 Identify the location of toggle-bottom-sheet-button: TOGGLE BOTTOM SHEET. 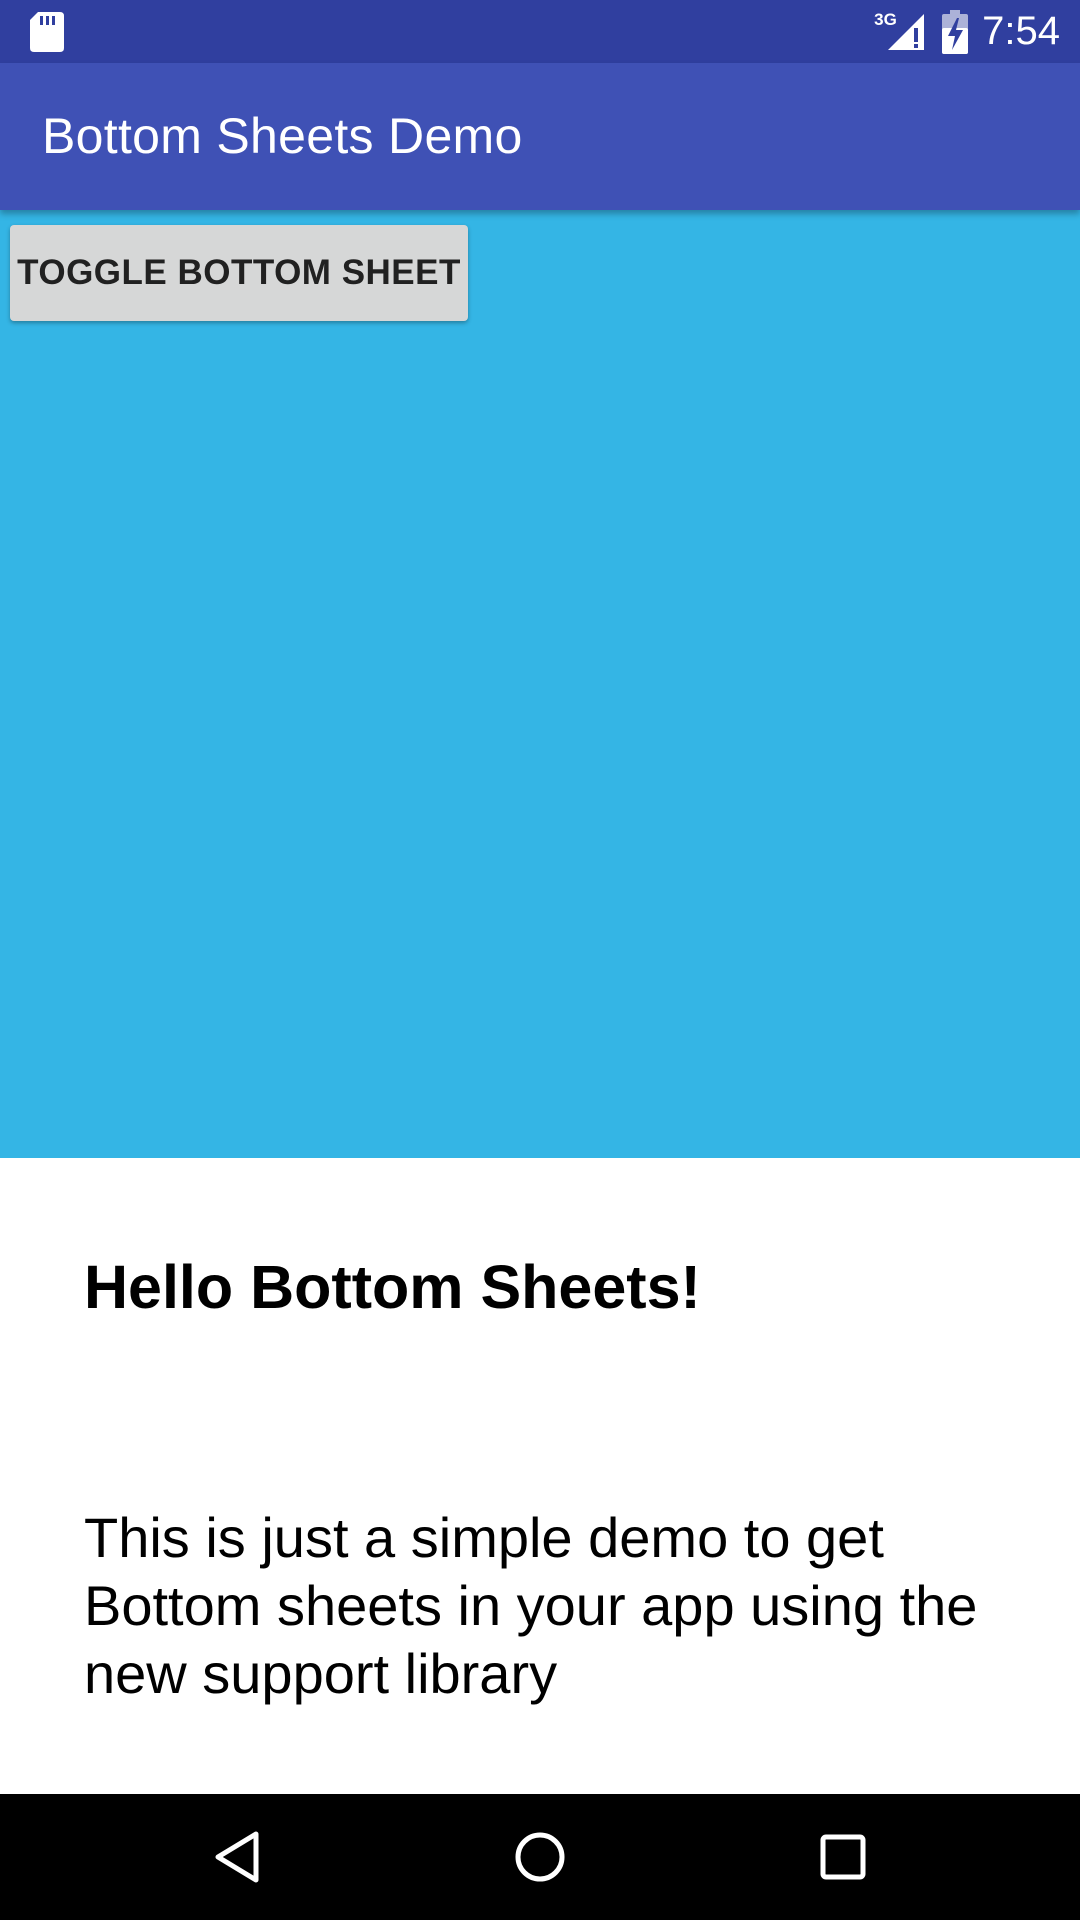
(239, 273).